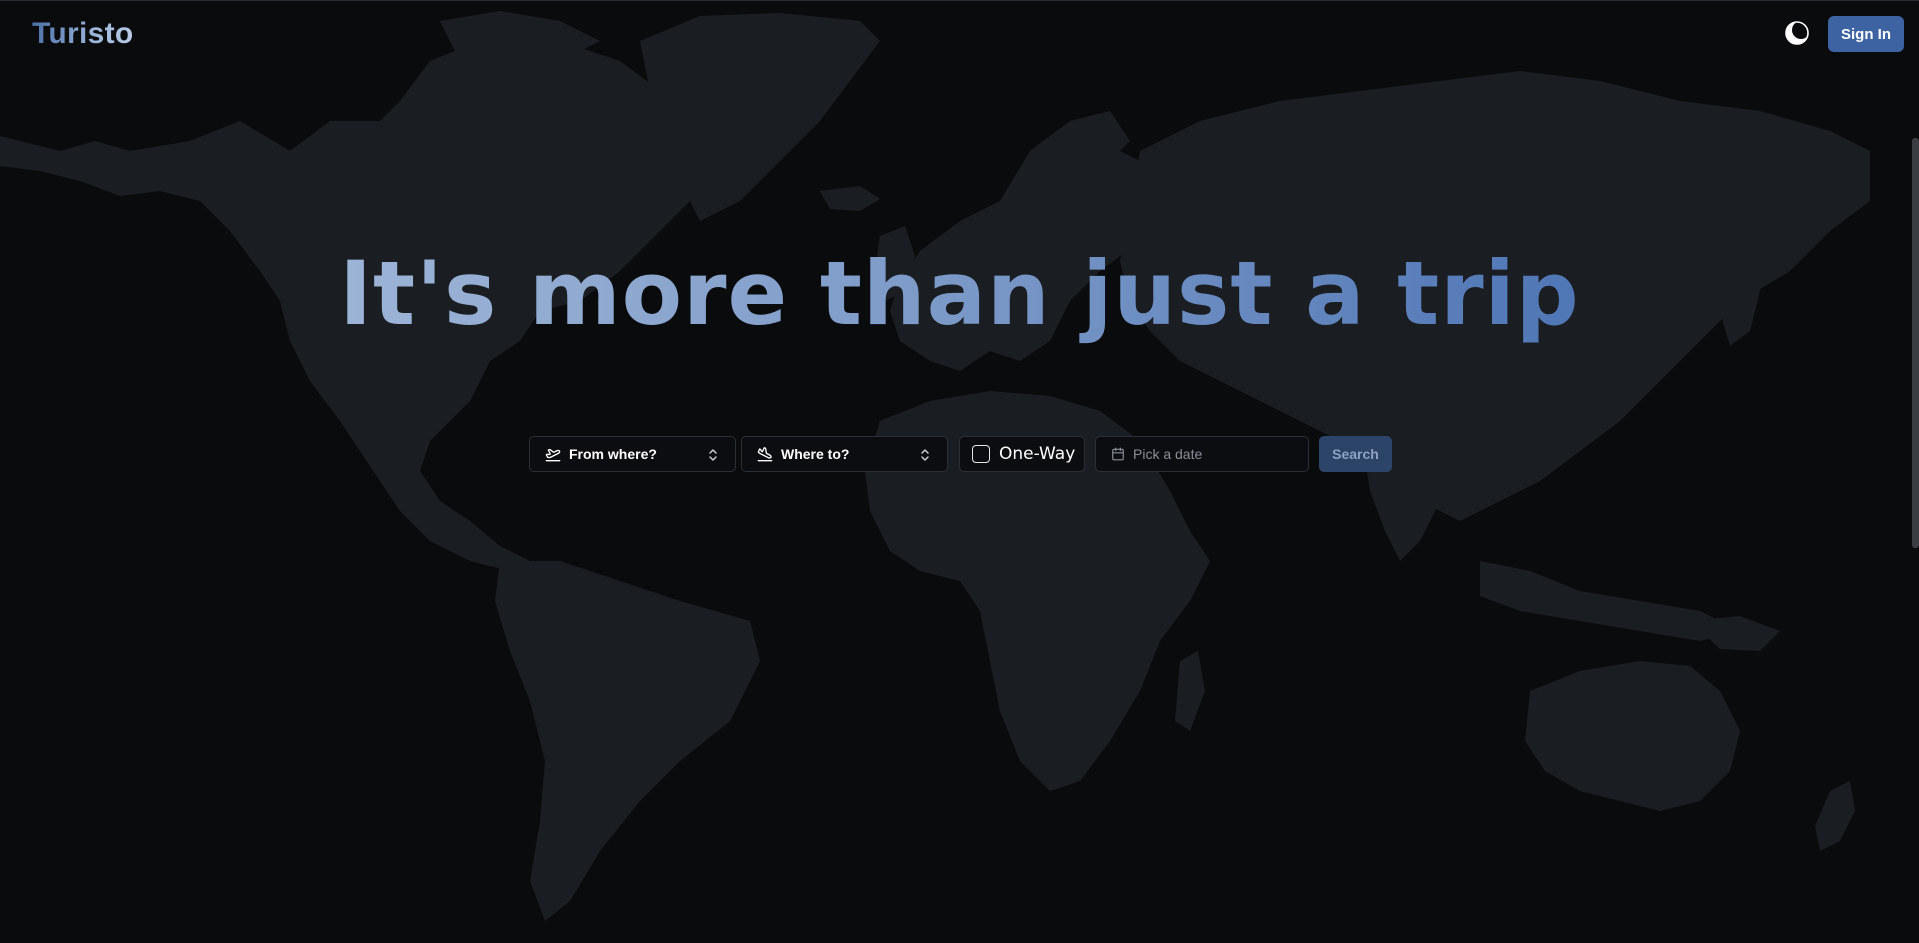 Image resolution: width=1919 pixels, height=943 pixels. Describe the element at coordinates (1168, 454) in the screenshot. I see `date-placeholder: Pick a date` at that location.